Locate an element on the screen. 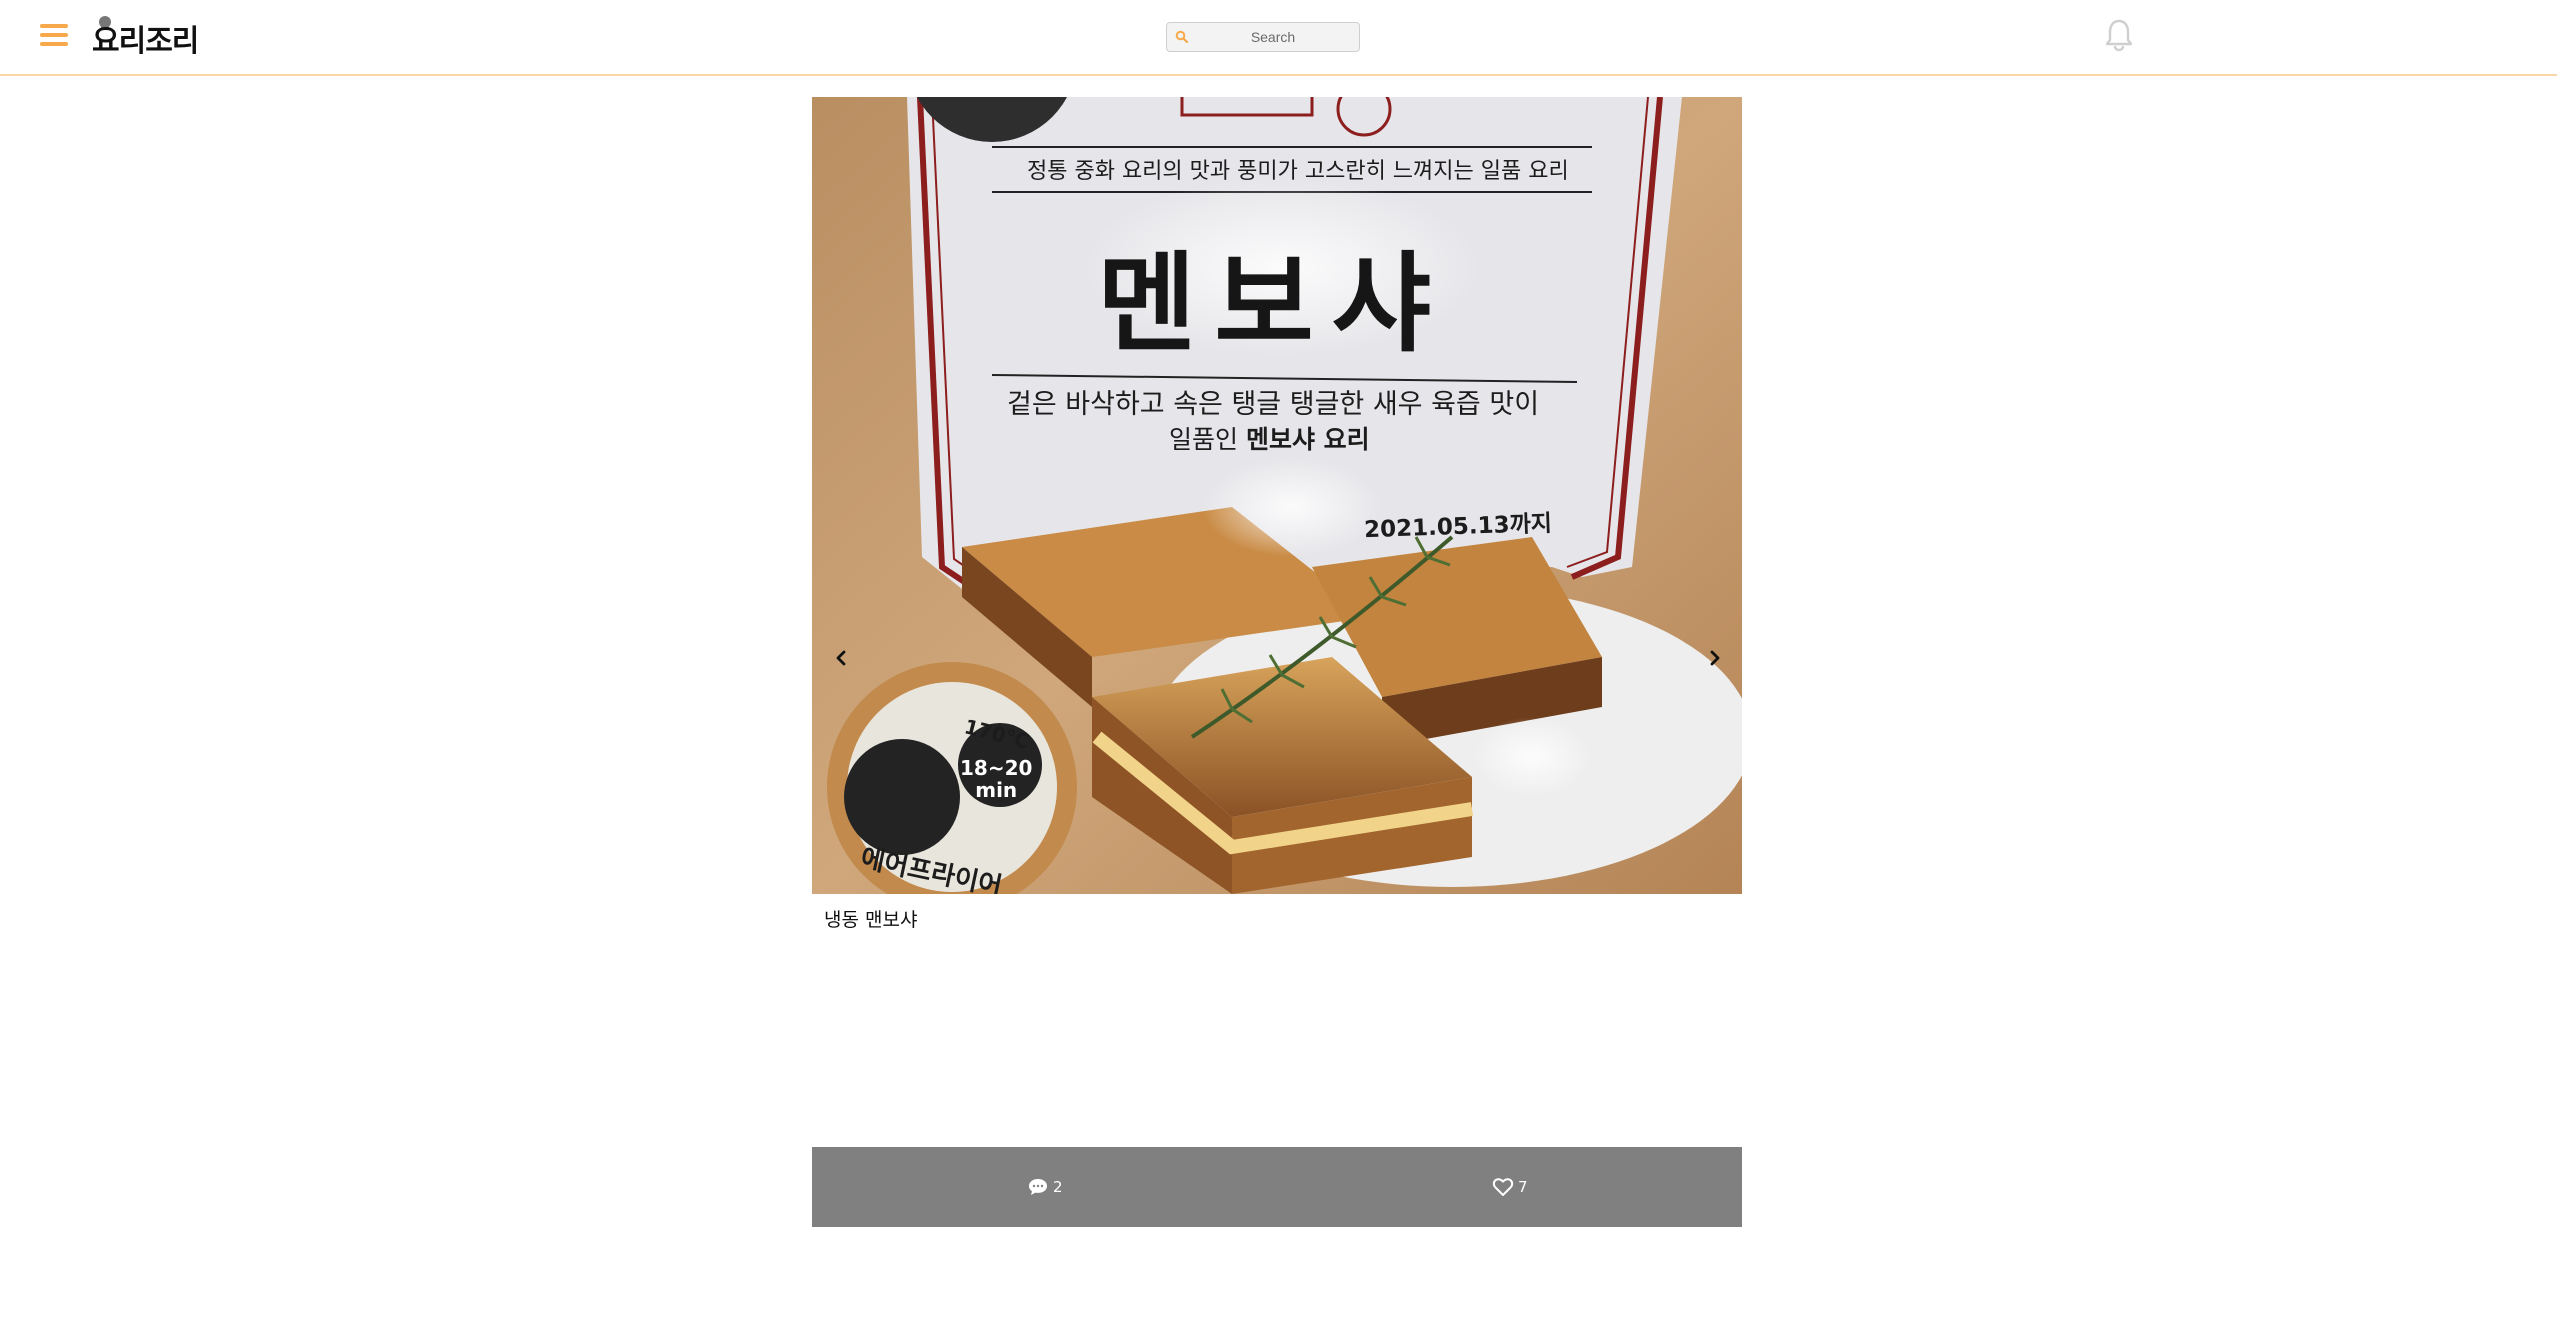 The width and height of the screenshot is (2557, 1319). like-button: 7 is located at coordinates (1510, 1187).